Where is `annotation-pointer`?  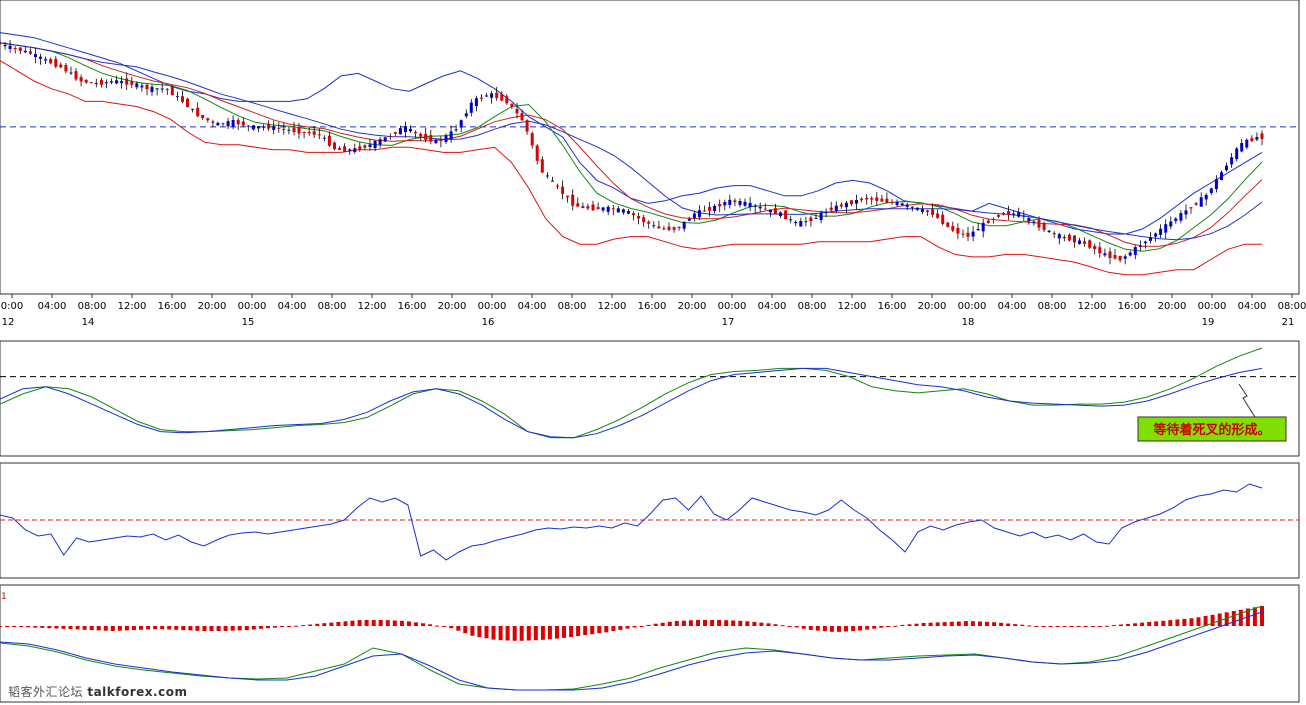 annotation-pointer is located at coordinates (1247, 400).